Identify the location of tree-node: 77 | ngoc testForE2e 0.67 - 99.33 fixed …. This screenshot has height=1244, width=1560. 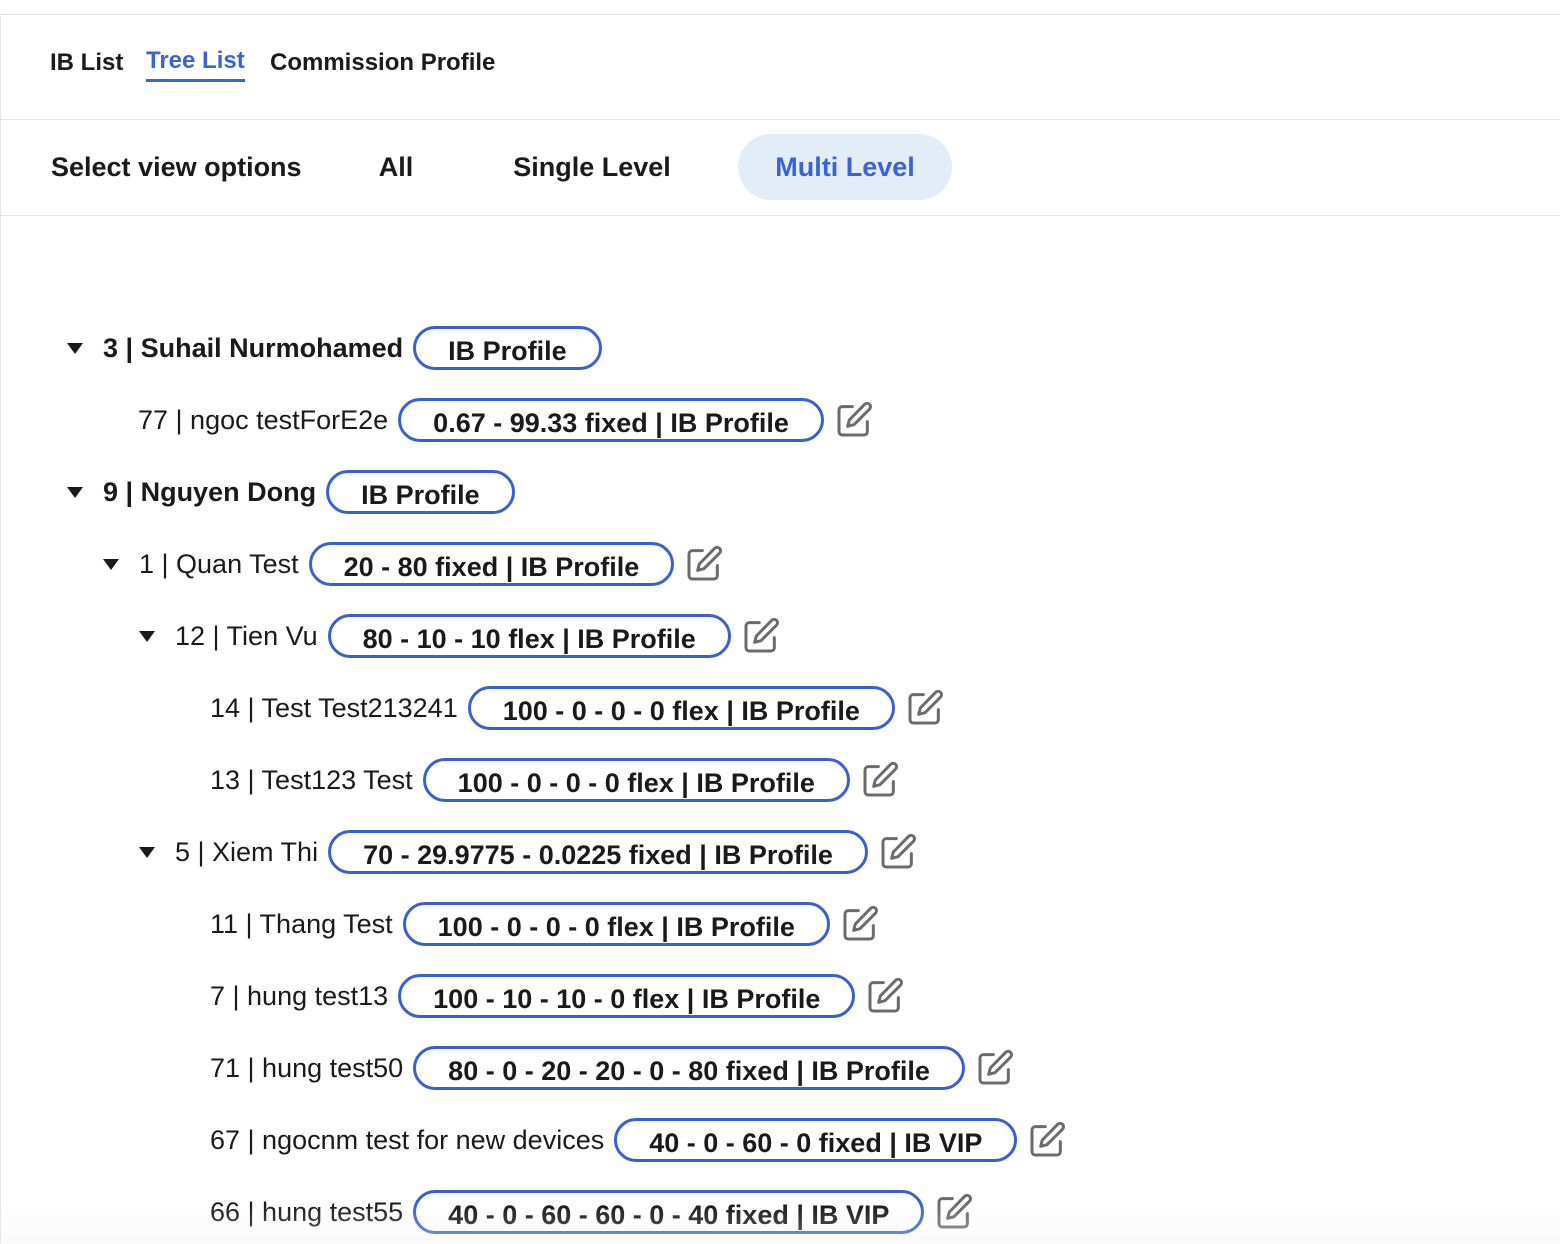
(506, 420).